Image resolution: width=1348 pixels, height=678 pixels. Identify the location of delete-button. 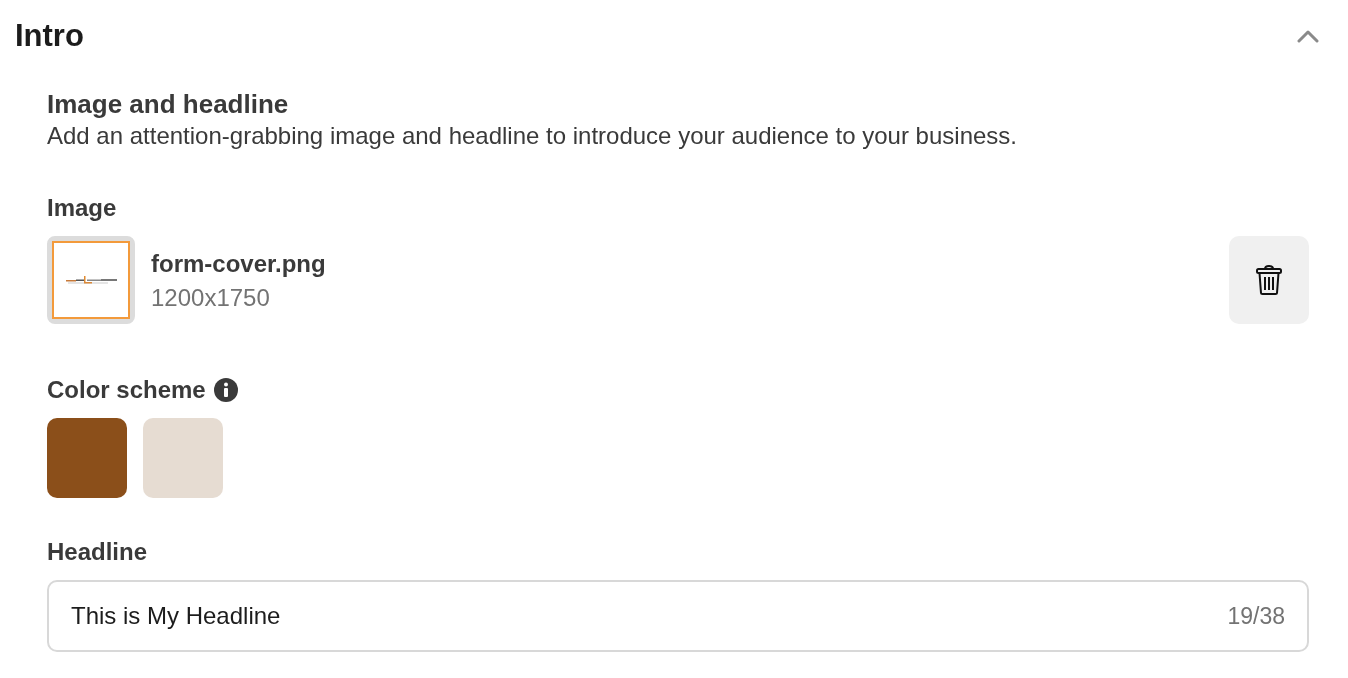
(1269, 280).